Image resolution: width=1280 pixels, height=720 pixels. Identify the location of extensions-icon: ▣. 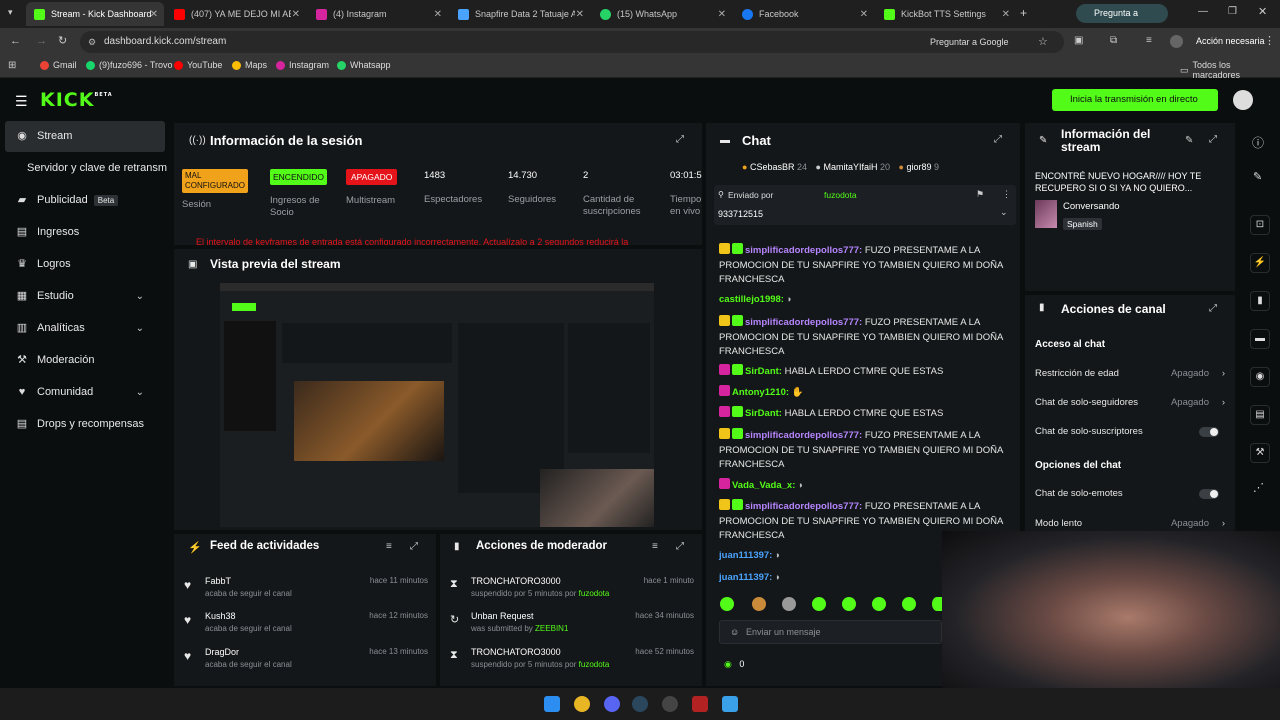
(1078, 40).